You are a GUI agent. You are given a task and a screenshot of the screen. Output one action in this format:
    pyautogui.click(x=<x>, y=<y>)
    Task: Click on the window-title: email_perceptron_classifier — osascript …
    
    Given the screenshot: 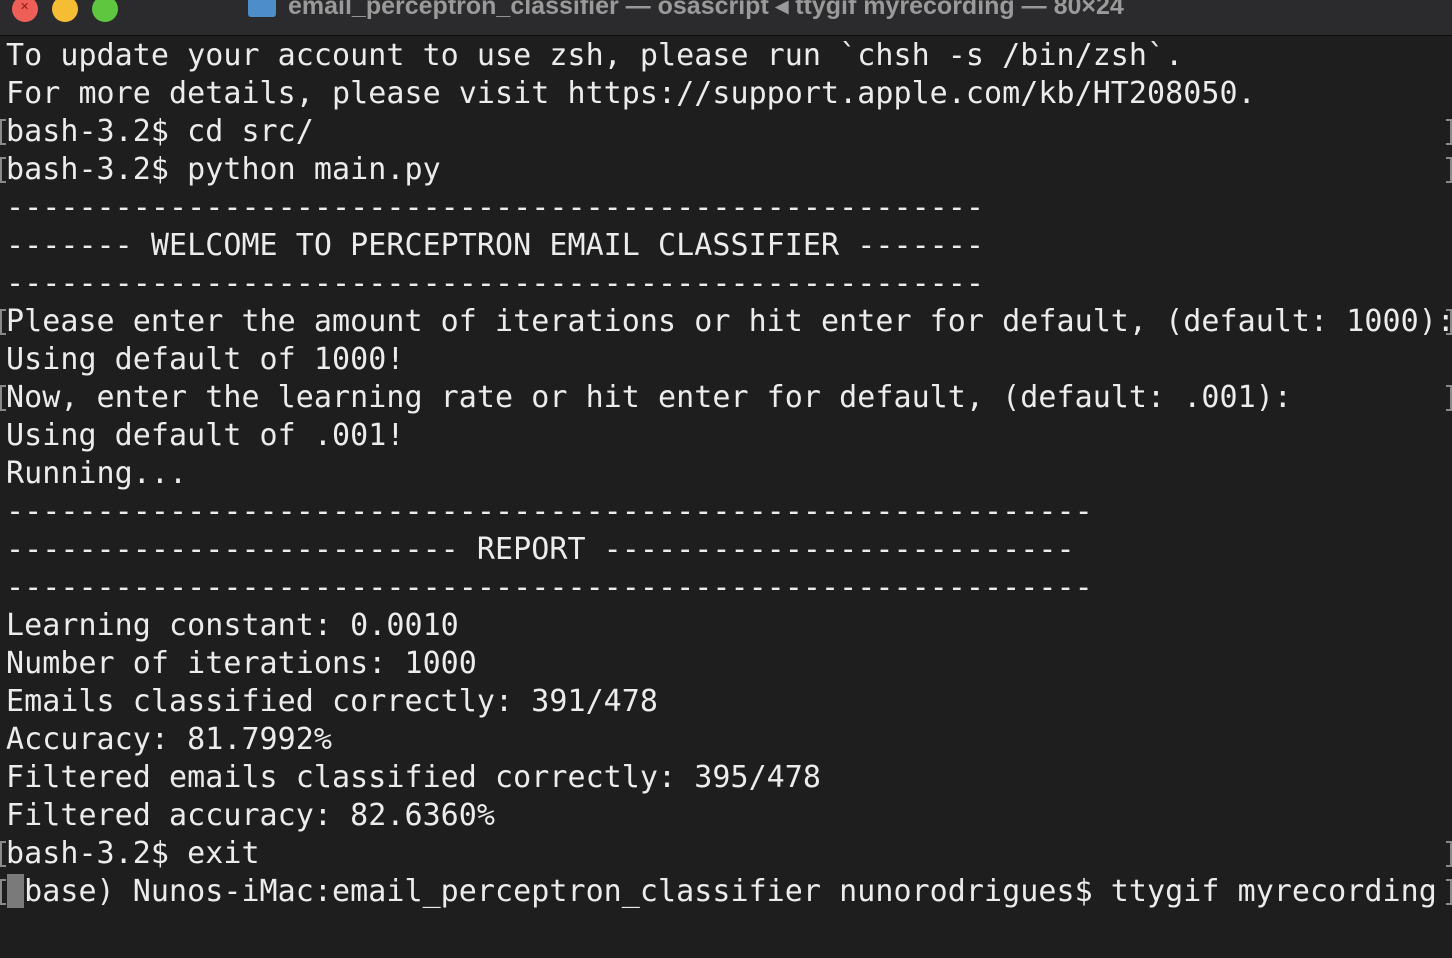 What is the action you would take?
    pyautogui.click(x=686, y=10)
    